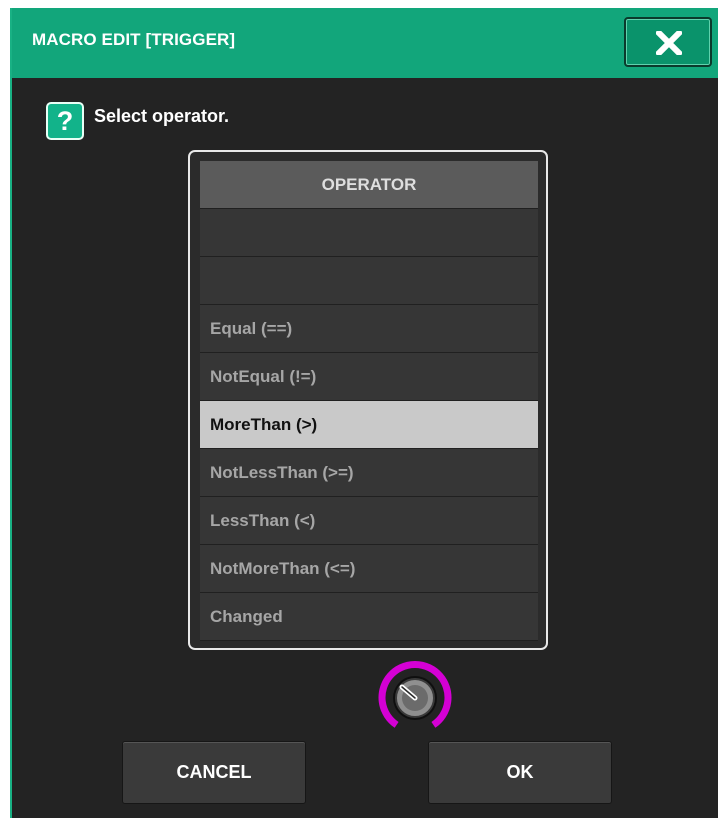 The image size is (718, 820). I want to click on list-item-not-more-than: NotMoreThan (<=), so click(369, 569).